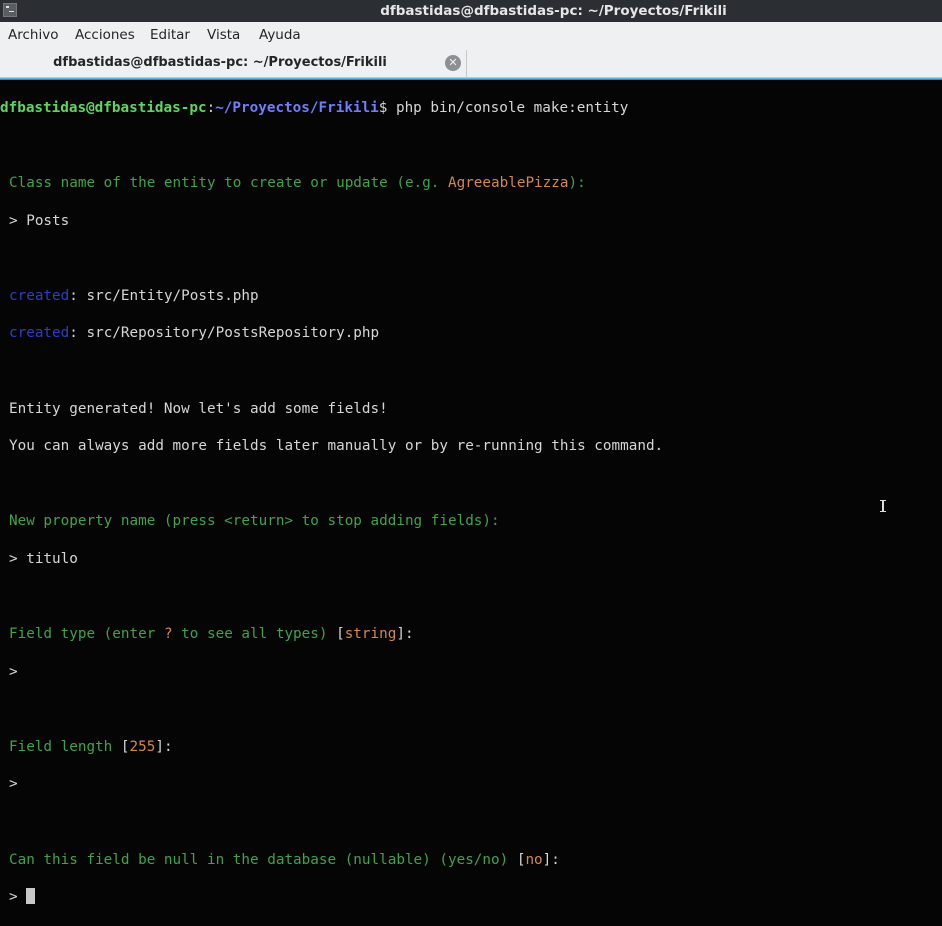 The height and width of the screenshot is (926, 942). I want to click on question-text: Field length, so click(65, 746).